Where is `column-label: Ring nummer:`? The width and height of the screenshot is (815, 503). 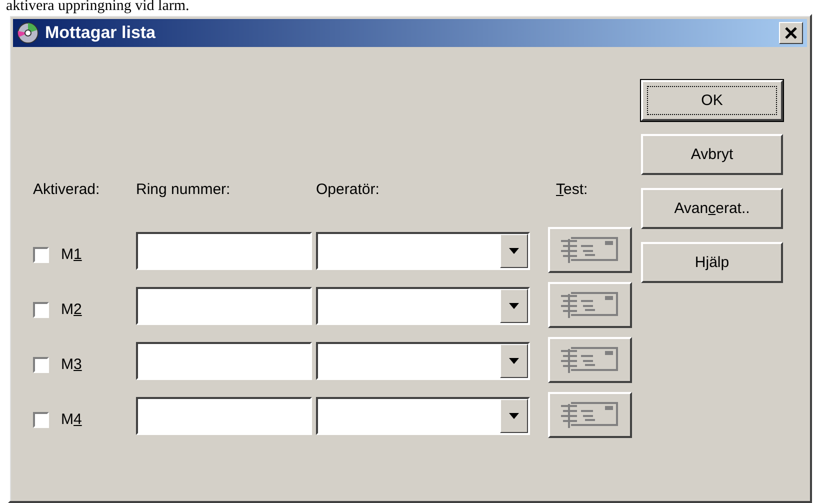
column-label: Ring nummer: is located at coordinates (184, 190).